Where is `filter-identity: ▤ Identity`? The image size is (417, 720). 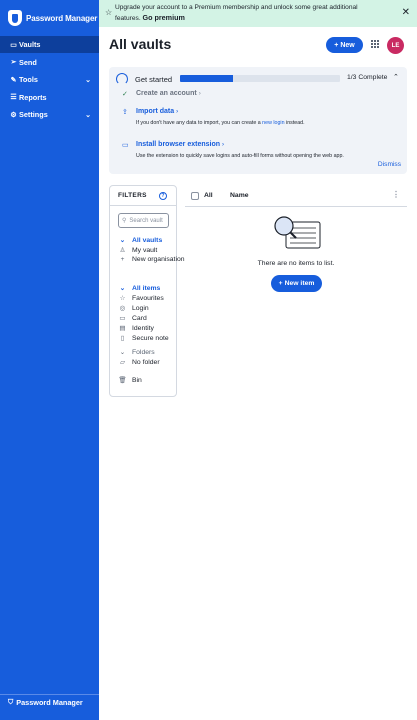
filter-identity: ▤ Identity is located at coordinates (136, 328).